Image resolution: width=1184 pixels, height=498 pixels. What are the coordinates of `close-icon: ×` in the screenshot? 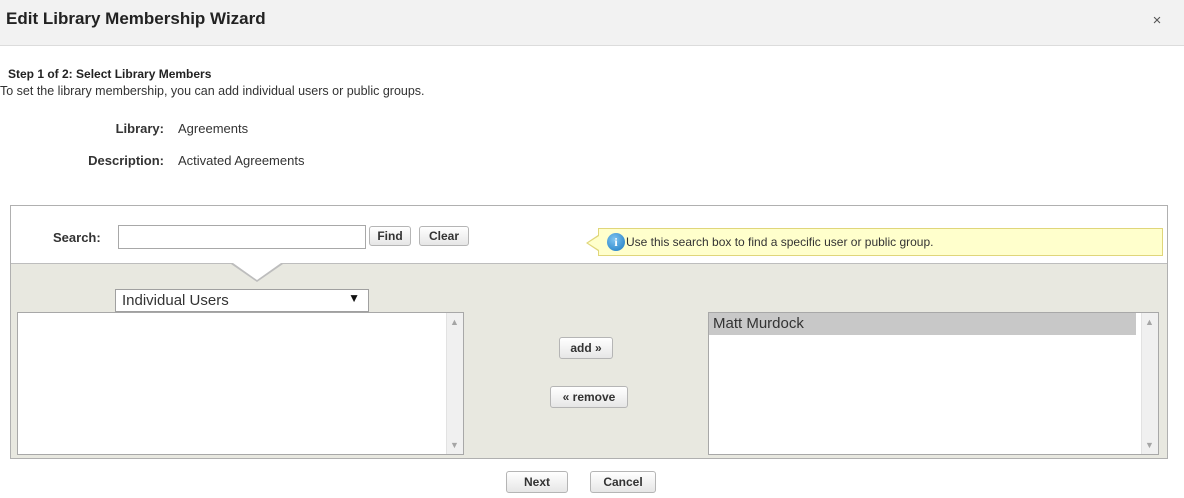 It's located at (1157, 21).